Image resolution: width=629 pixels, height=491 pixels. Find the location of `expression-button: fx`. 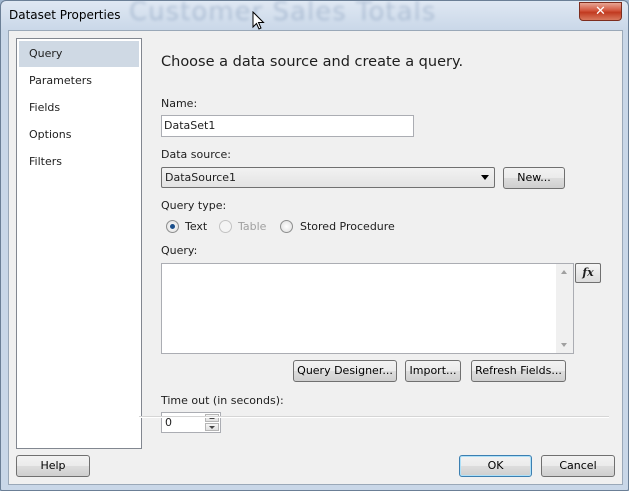

expression-button: fx is located at coordinates (588, 273).